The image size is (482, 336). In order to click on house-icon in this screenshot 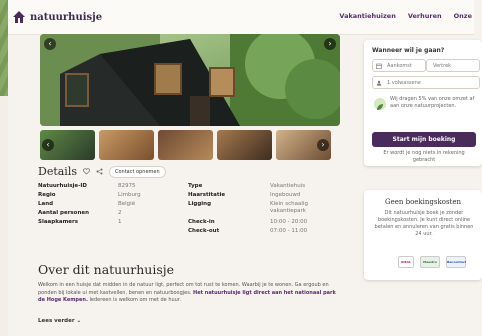, I will do `click(19, 17)`.